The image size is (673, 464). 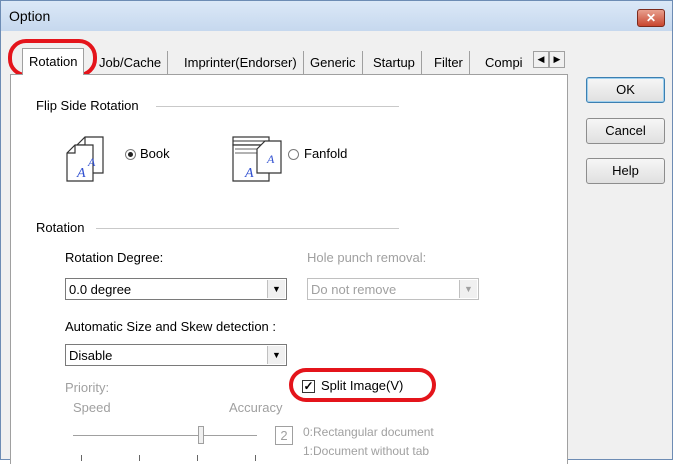 I want to click on help-button: Help, so click(x=625, y=171).